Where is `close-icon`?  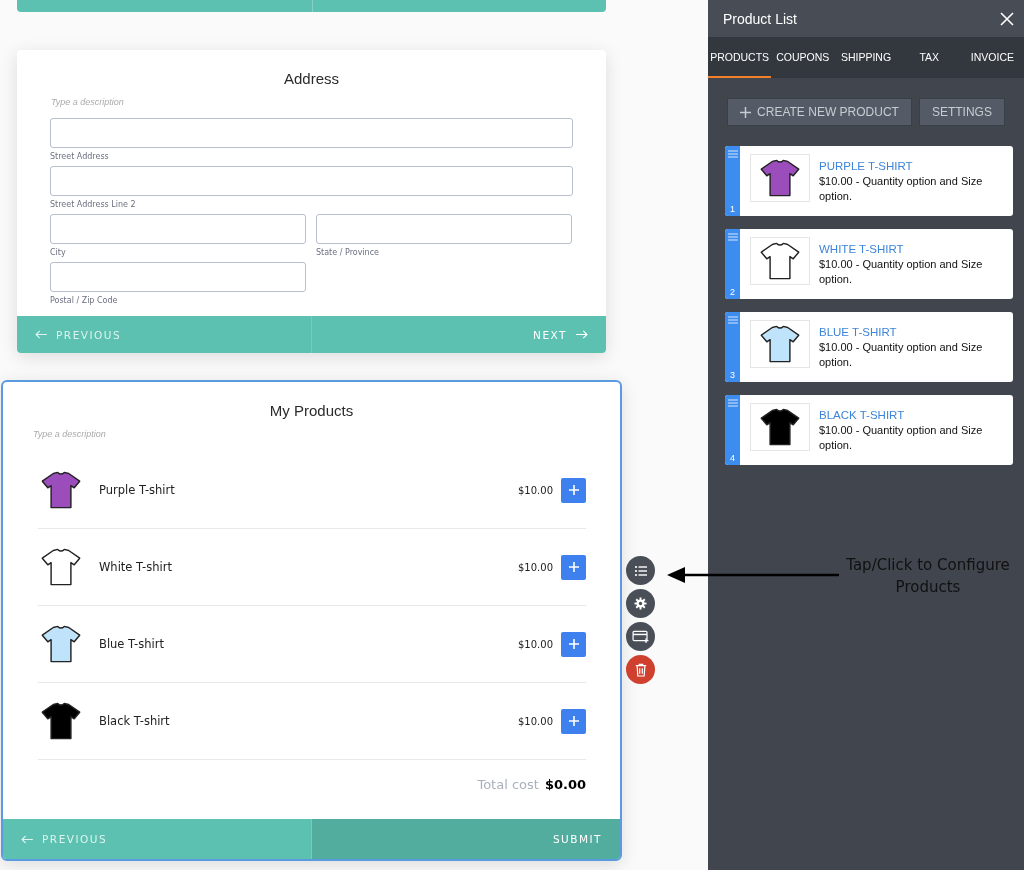
close-icon is located at coordinates (1007, 18).